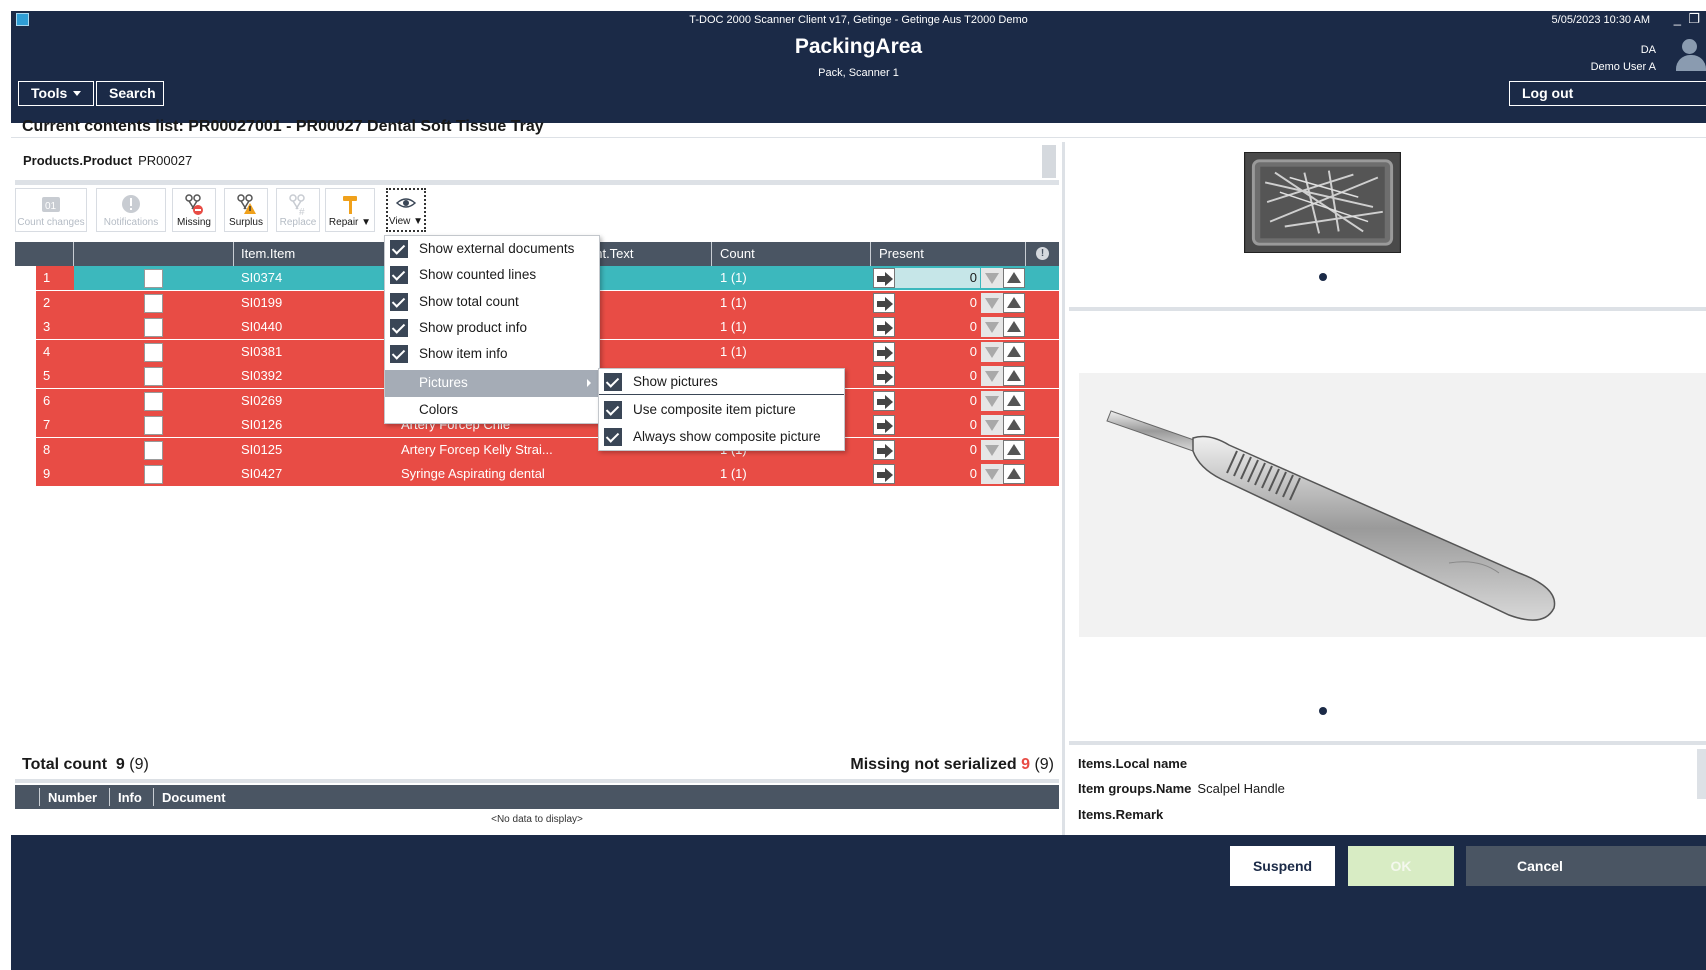  I want to click on column-header-info: Info, so click(130, 797).